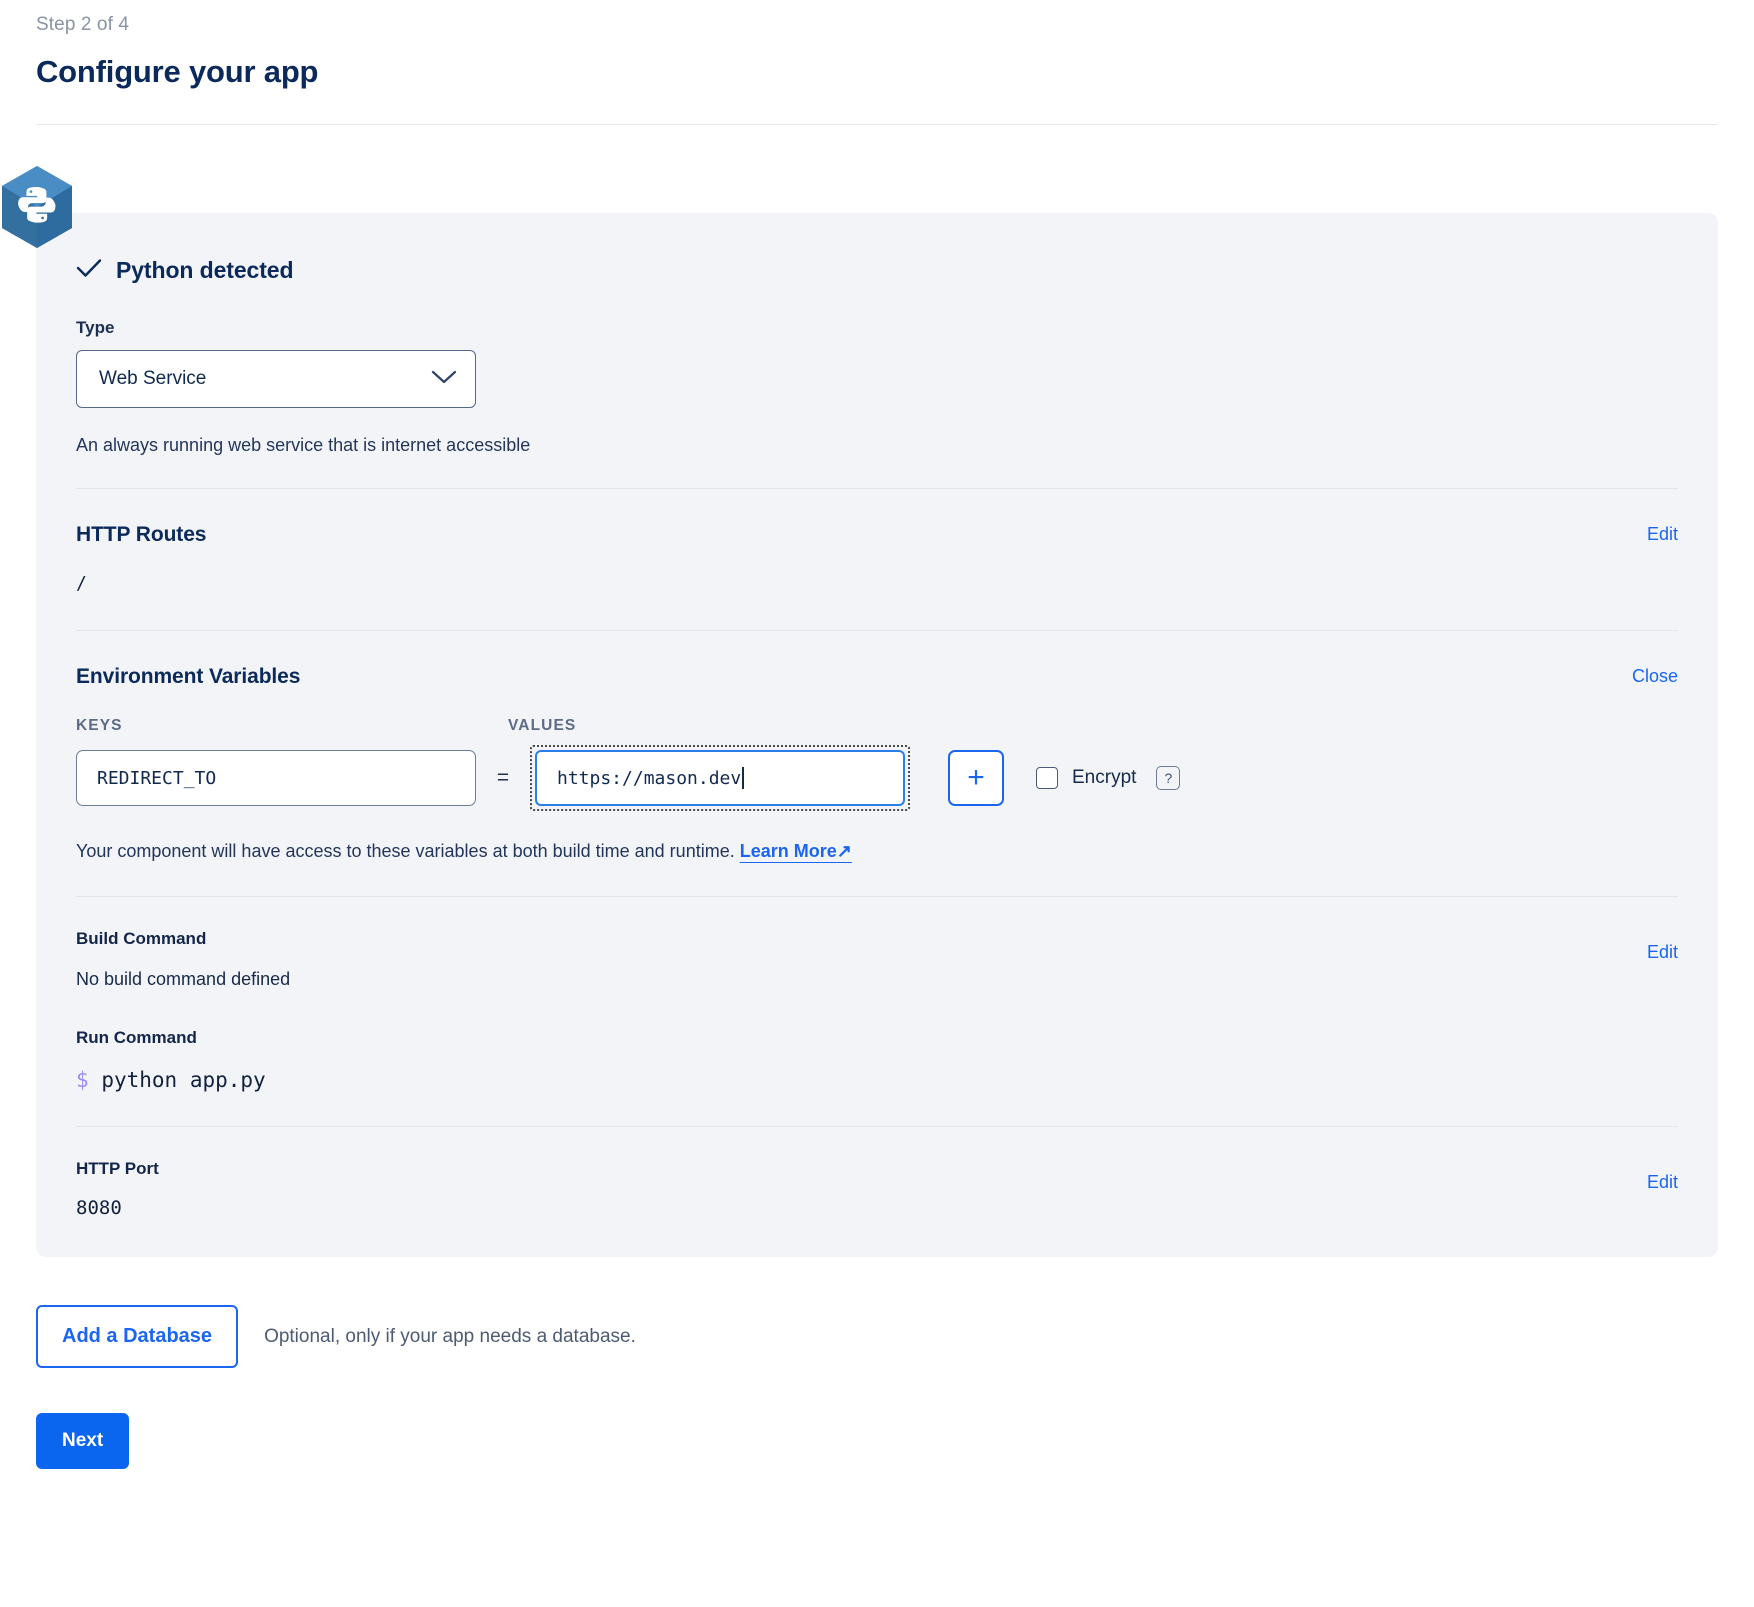  I want to click on check-icon, so click(89, 270).